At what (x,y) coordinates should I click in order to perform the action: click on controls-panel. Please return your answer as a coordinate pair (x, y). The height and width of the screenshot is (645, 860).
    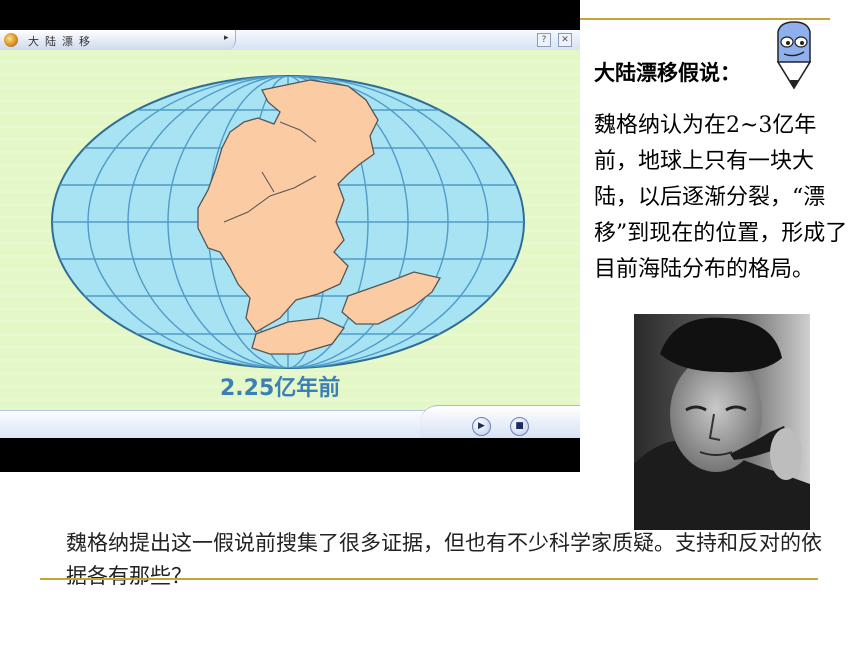
    Looking at the image, I should click on (500, 421).